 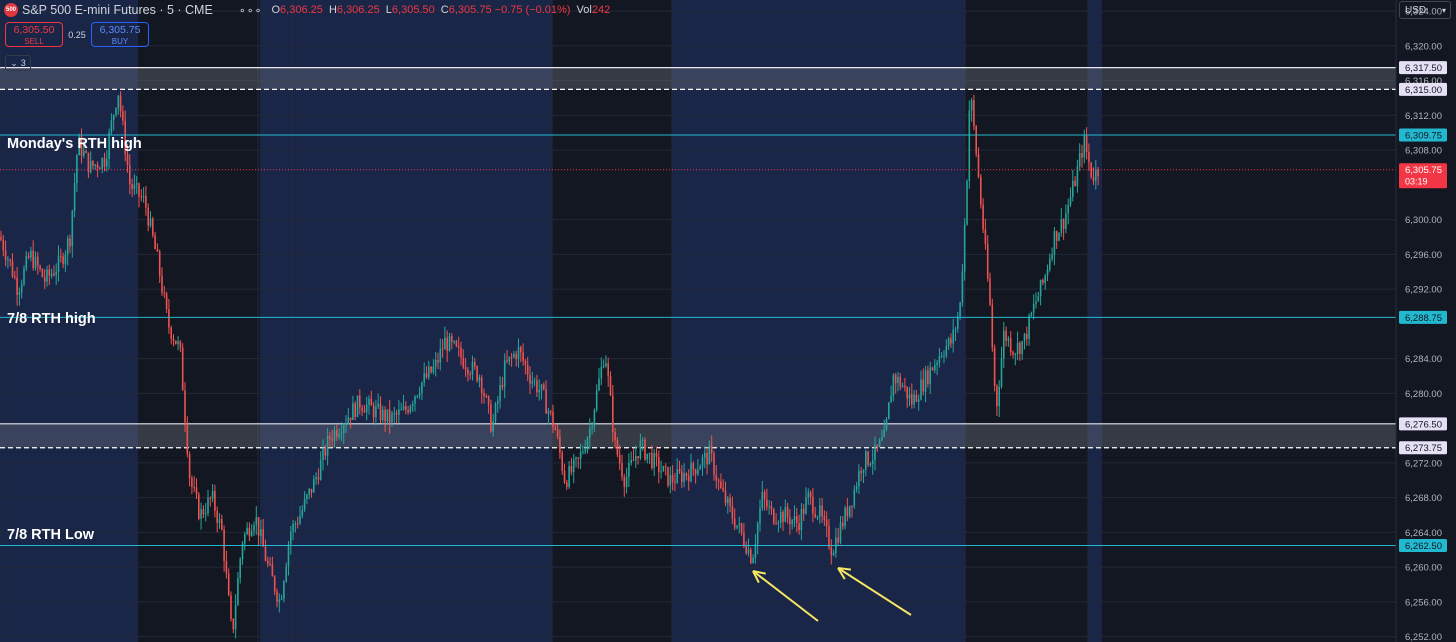 What do you see at coordinates (14, 62) in the screenshot?
I see `chevron-down-icon: ⌄` at bounding box center [14, 62].